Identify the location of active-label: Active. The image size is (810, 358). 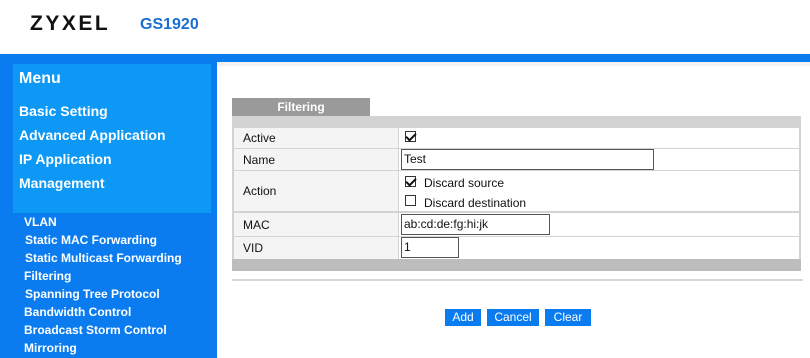
(316, 138).